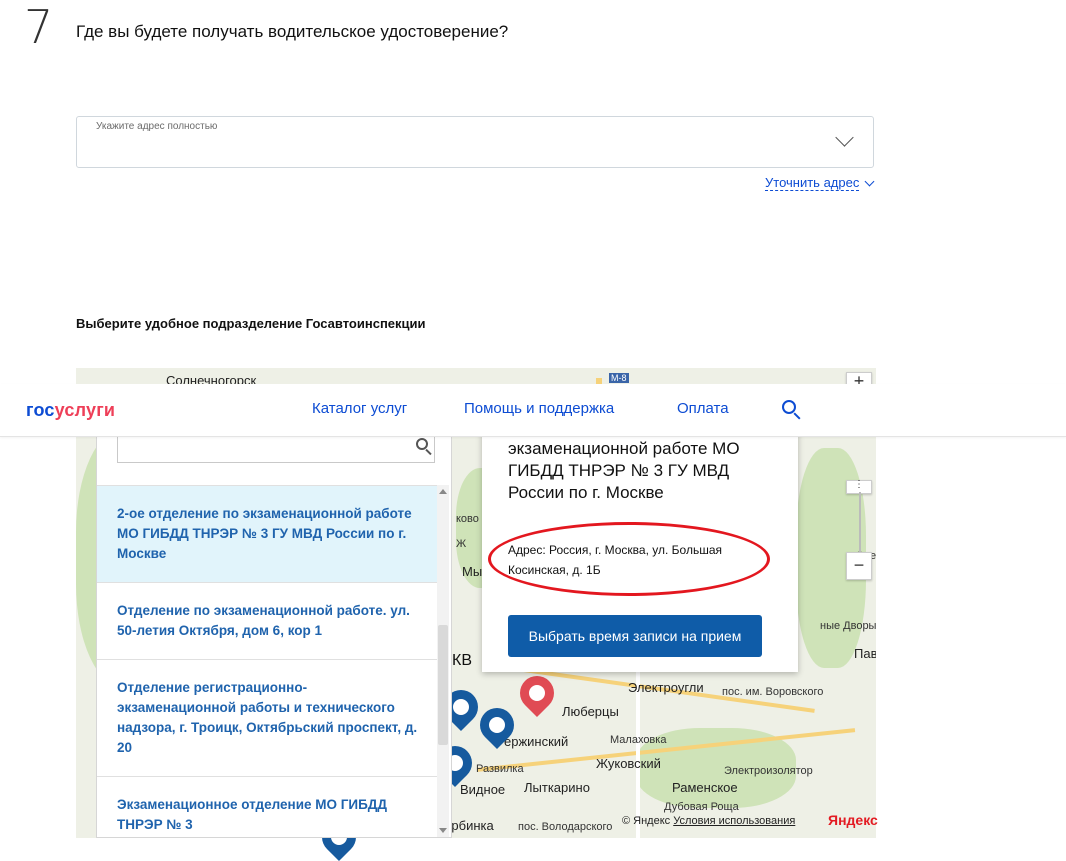 This screenshot has width=1066, height=861. I want to click on terms-link: Условия использования, so click(734, 821).